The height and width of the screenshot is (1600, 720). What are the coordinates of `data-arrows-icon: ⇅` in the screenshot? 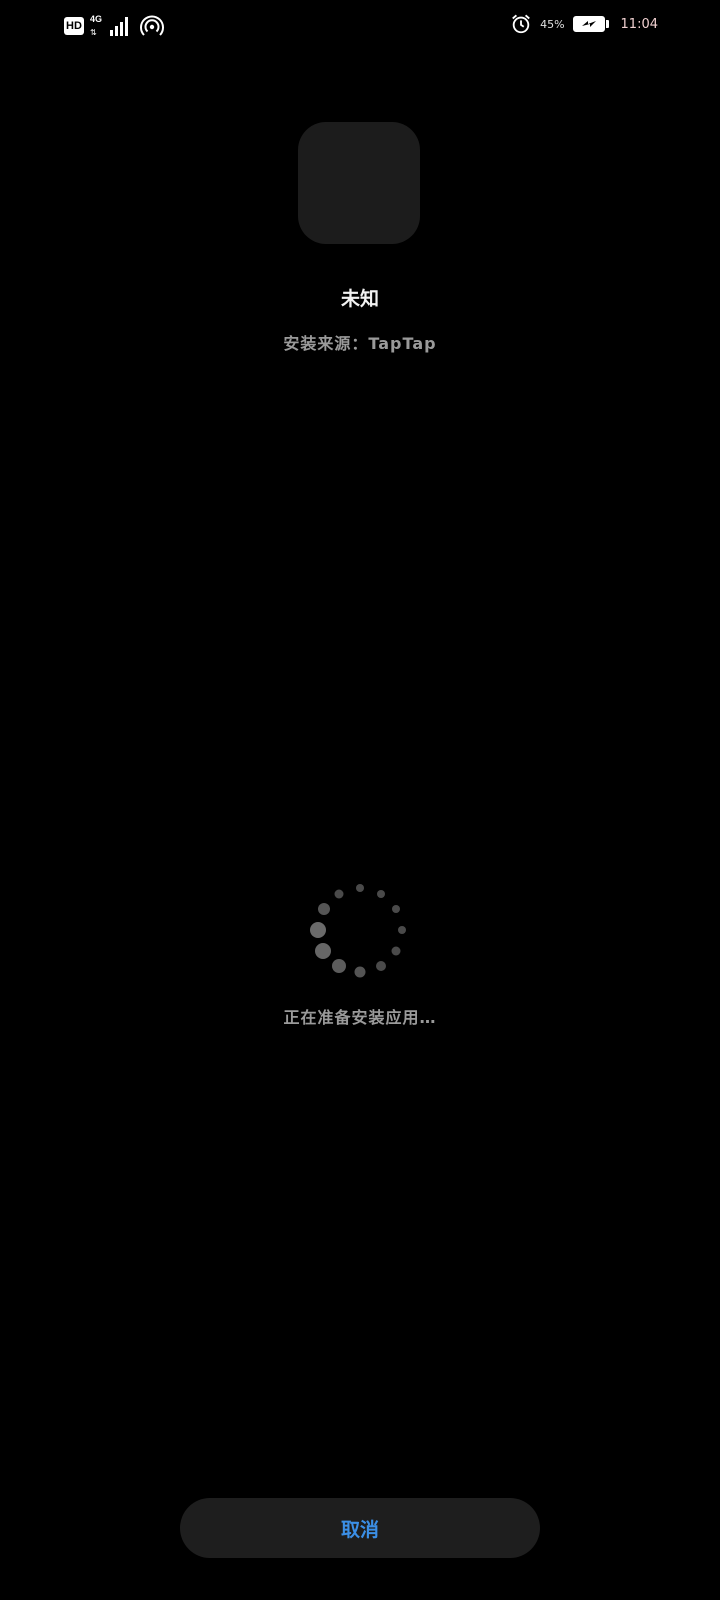 It's located at (93, 32).